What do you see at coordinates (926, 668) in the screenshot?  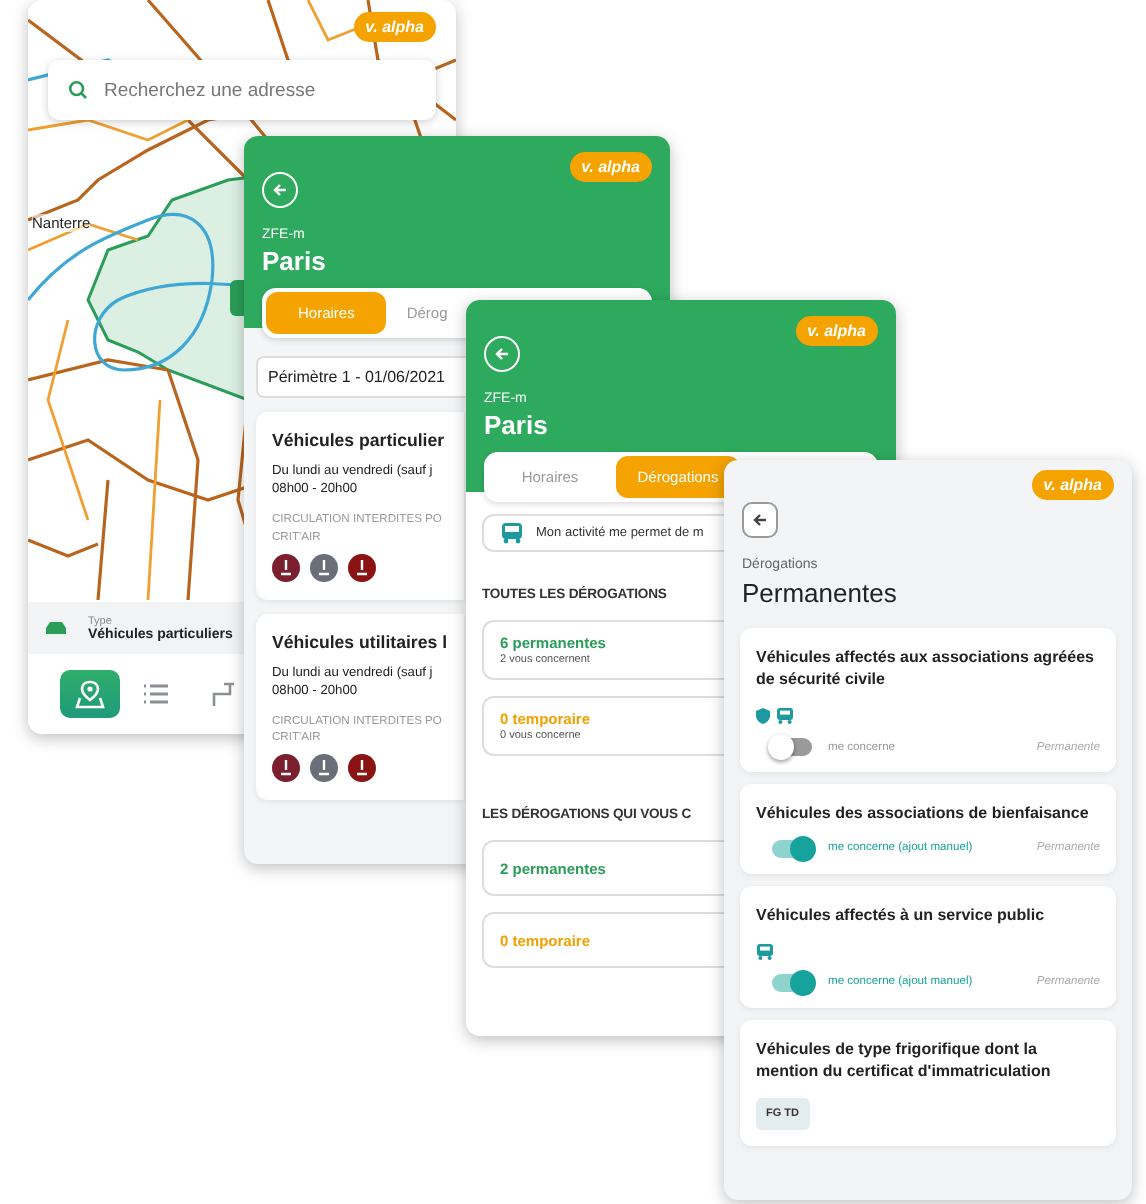 I see `card-title: Véhicules affectés aux associations agréées de sécurité civile` at bounding box center [926, 668].